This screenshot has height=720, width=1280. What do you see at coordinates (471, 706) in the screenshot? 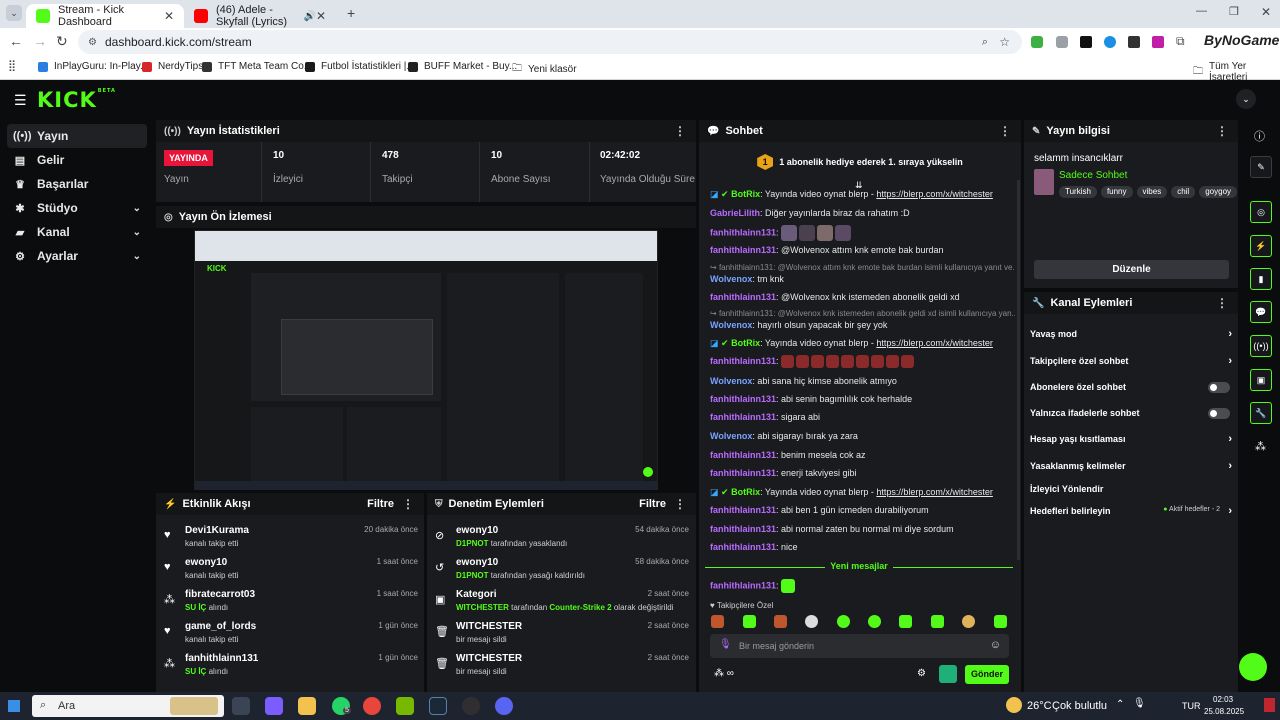
I see `obs-icon` at bounding box center [471, 706].